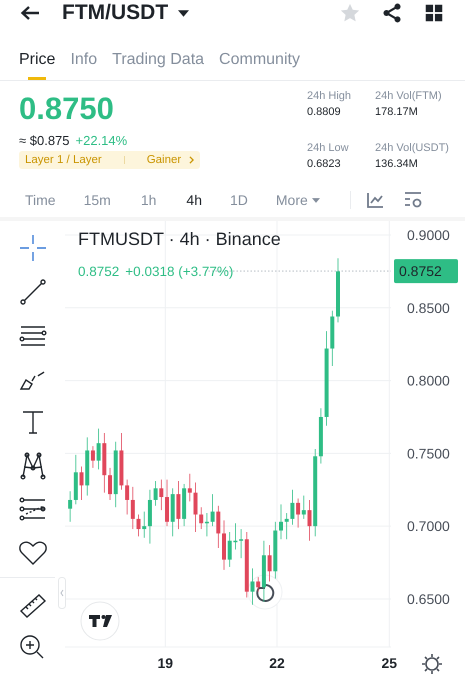 The height and width of the screenshot is (681, 465). I want to click on indicator-icon, so click(374, 200).